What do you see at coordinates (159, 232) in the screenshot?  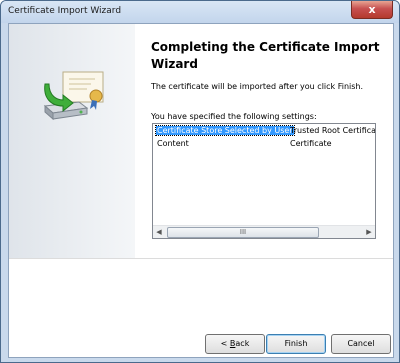 I see `scroll-left-icon: ◀` at bounding box center [159, 232].